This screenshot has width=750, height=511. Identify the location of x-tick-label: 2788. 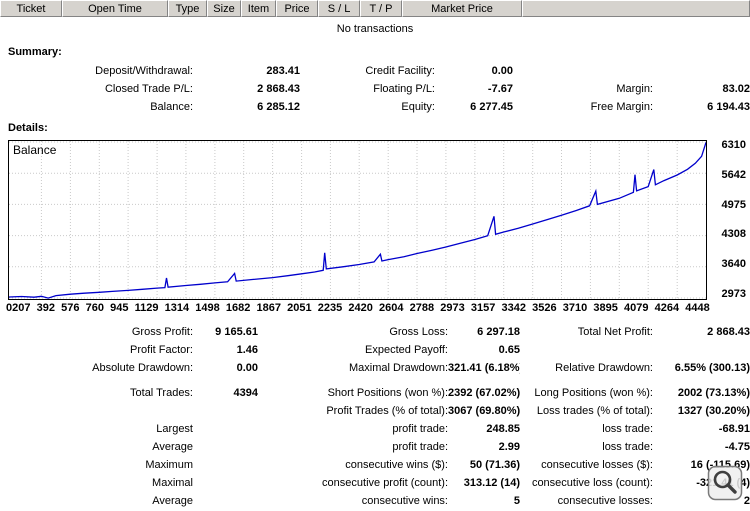
(422, 308).